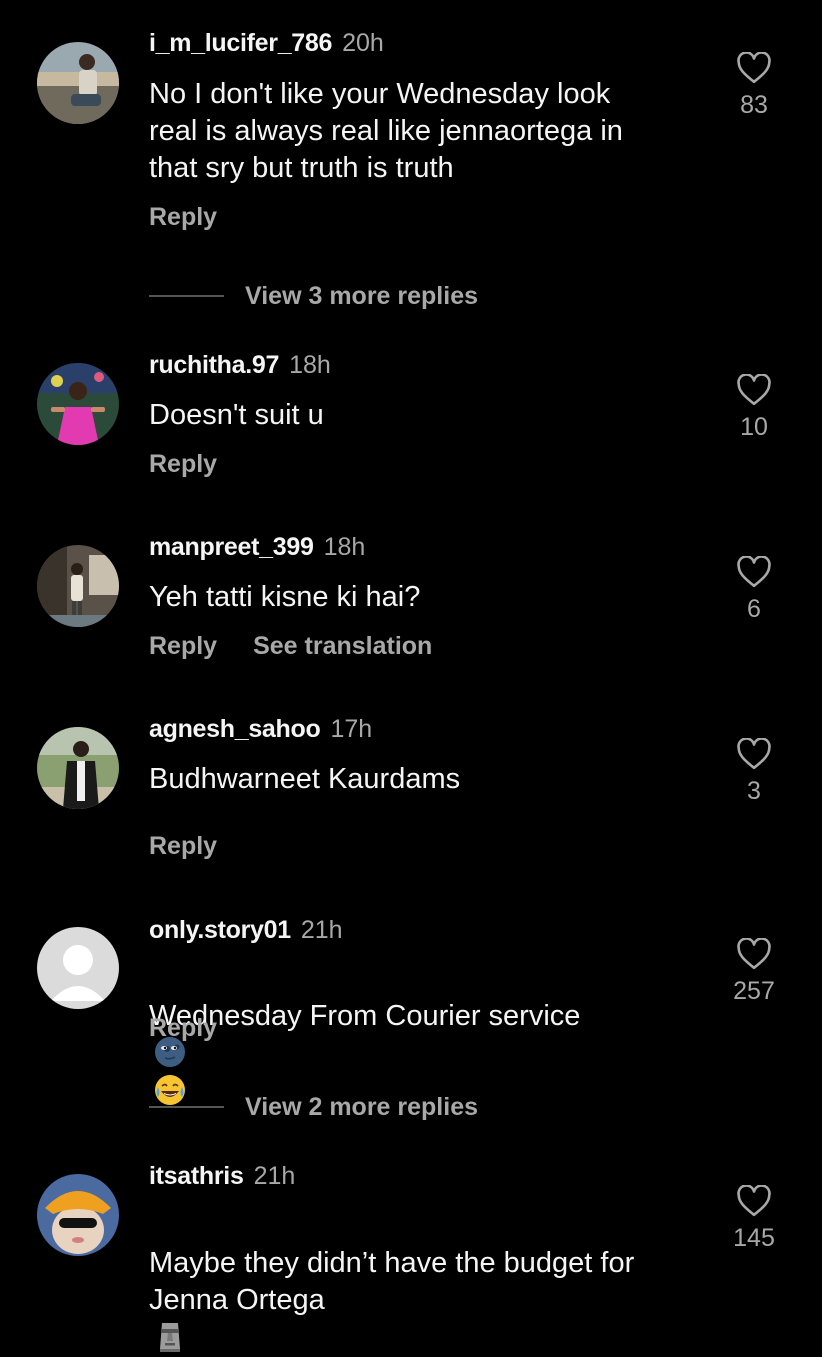  Describe the element at coordinates (754, 609) in the screenshot. I see `like-count: 6` at that location.